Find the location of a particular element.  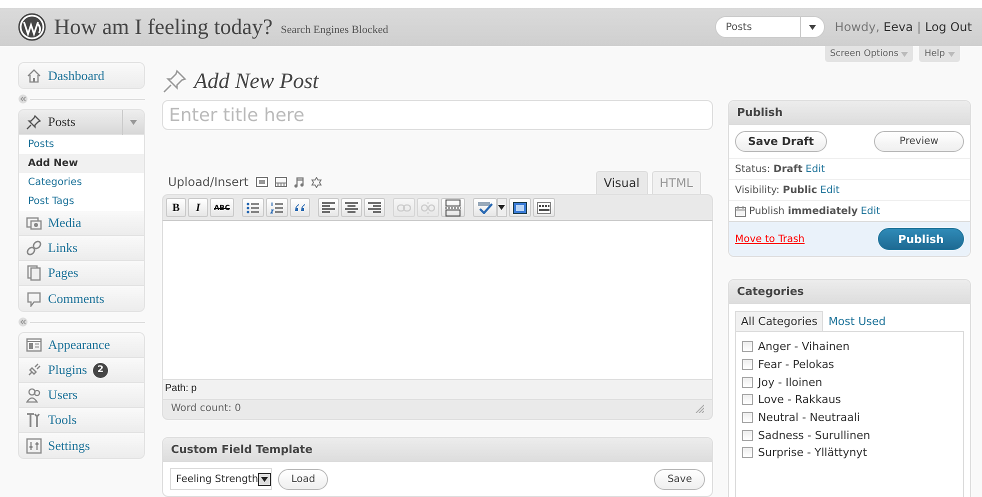

italic-button: I is located at coordinates (198, 207).